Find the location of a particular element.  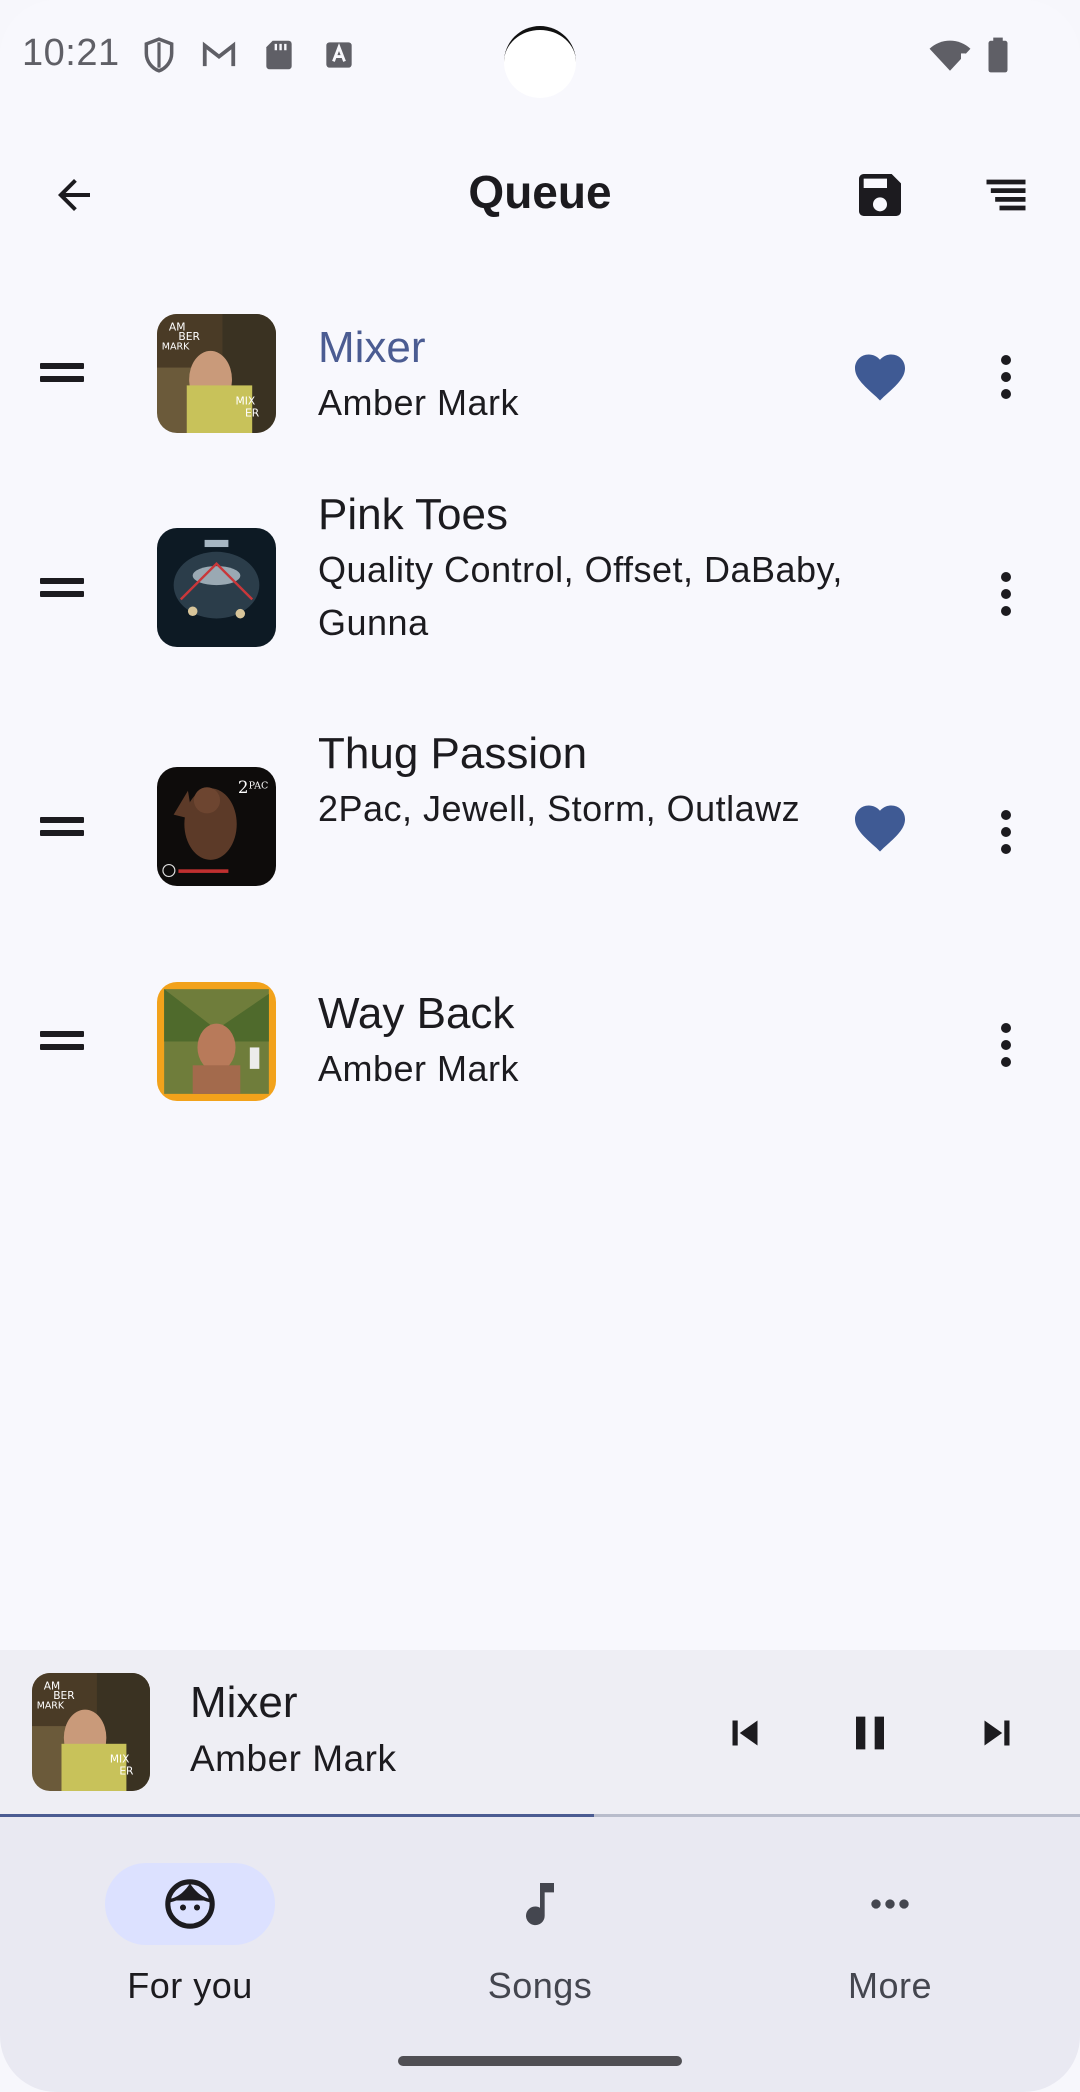

bottom-navigation: For you Songs More is located at coordinates (540, 1954).